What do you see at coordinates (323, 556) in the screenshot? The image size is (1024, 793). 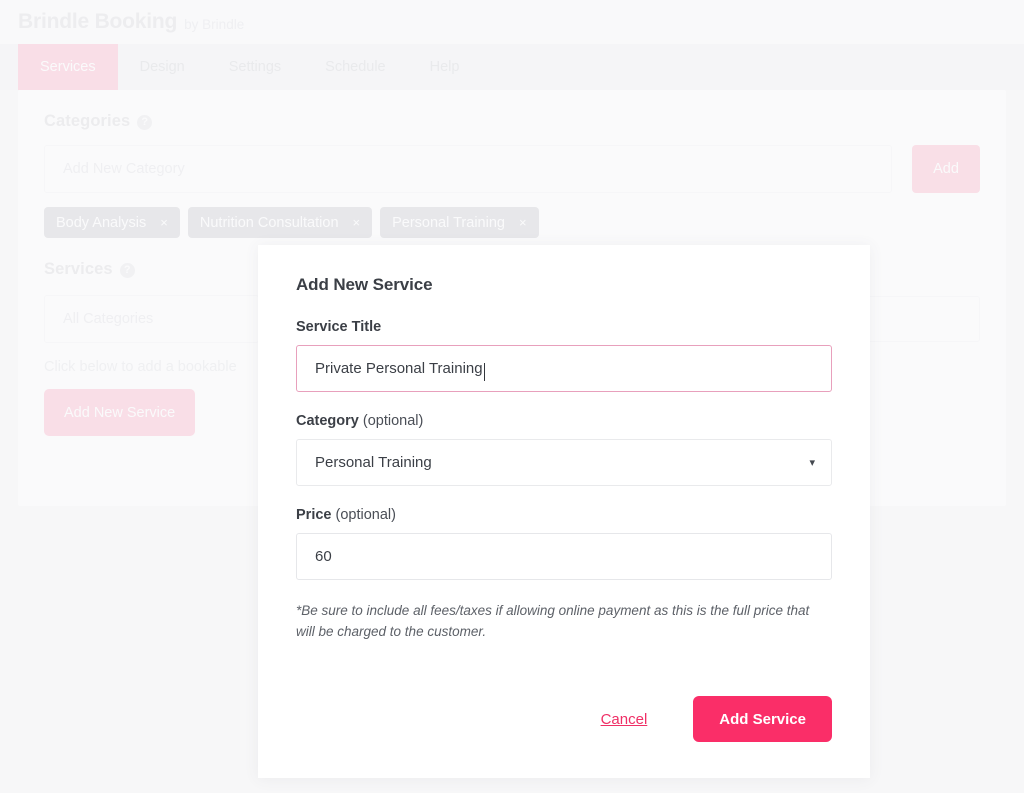 I see `price-value: 60` at bounding box center [323, 556].